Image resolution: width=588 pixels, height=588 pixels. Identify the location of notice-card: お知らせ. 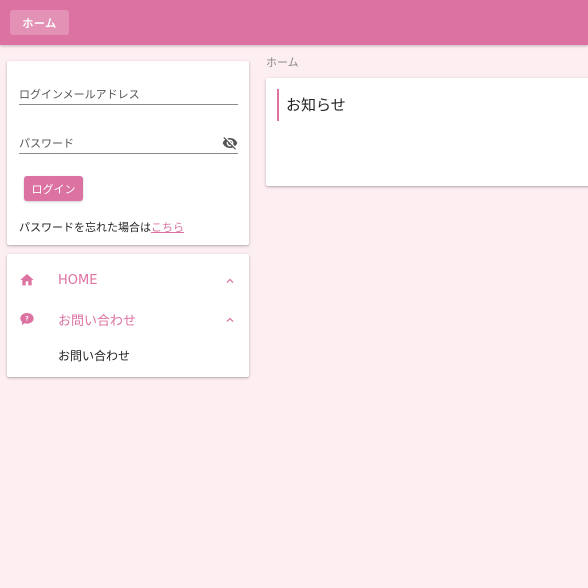
(427, 132).